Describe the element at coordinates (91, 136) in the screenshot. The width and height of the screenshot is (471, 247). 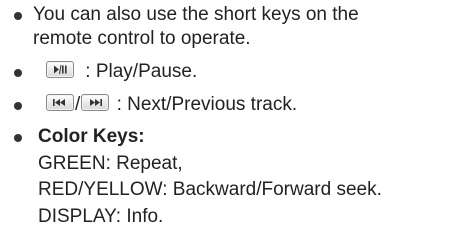
I see `color-keys-heading: Color Keys:` at that location.